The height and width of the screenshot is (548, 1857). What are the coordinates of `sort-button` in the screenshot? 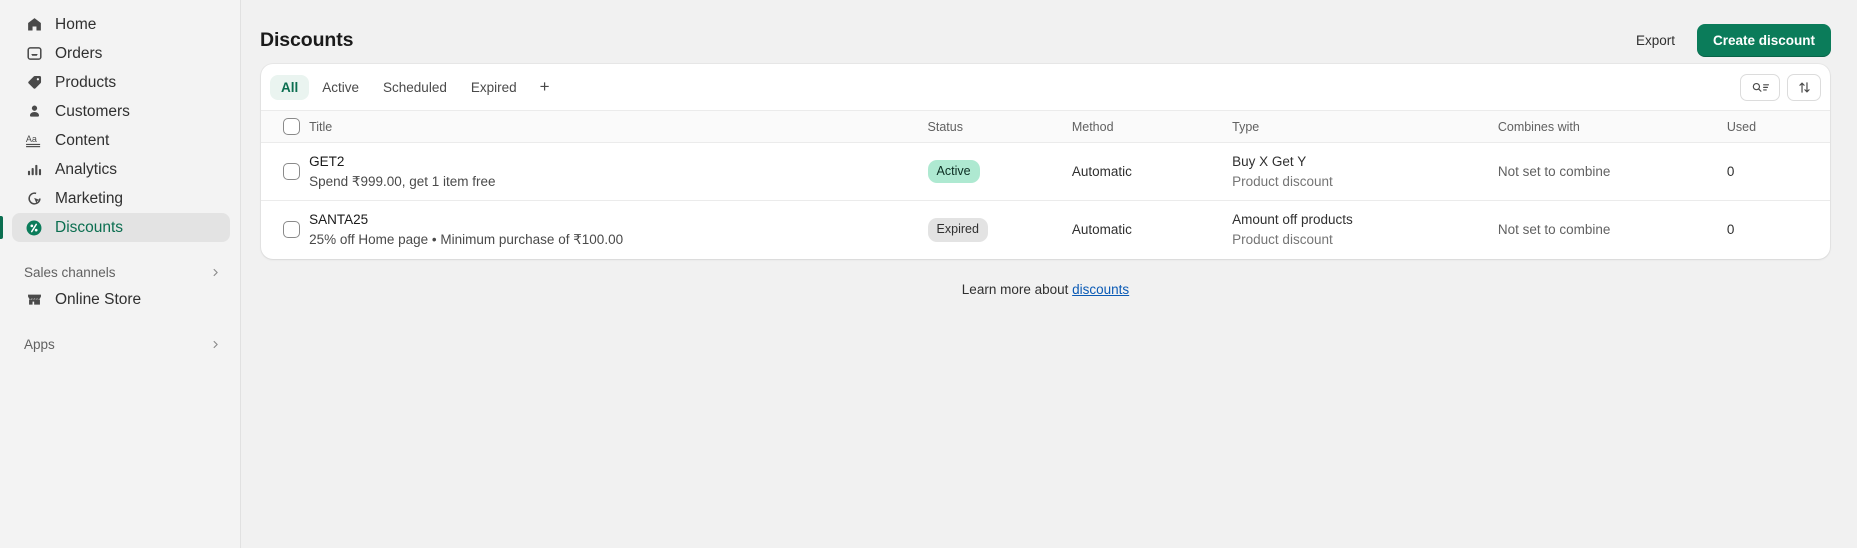 It's located at (1804, 87).